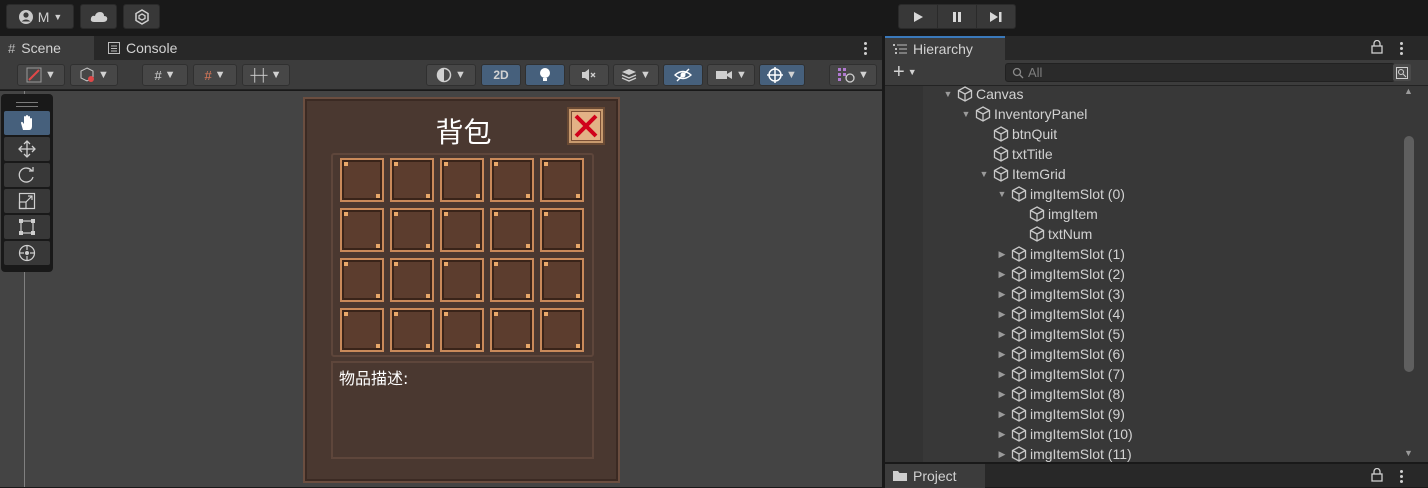 The image size is (1428, 488). I want to click on audio-toggle, so click(589, 75).